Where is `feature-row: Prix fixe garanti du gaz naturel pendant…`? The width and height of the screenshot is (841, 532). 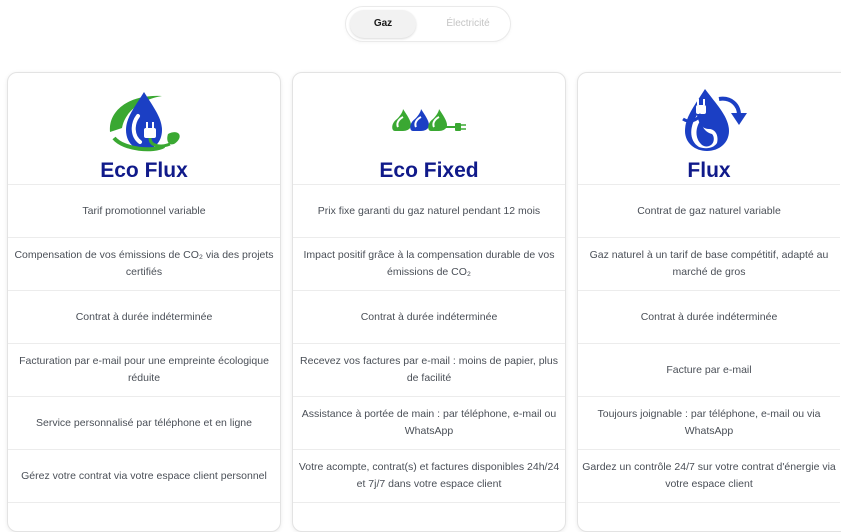
feature-row: Prix fixe garanti du gaz naturel pendant… is located at coordinates (429, 210).